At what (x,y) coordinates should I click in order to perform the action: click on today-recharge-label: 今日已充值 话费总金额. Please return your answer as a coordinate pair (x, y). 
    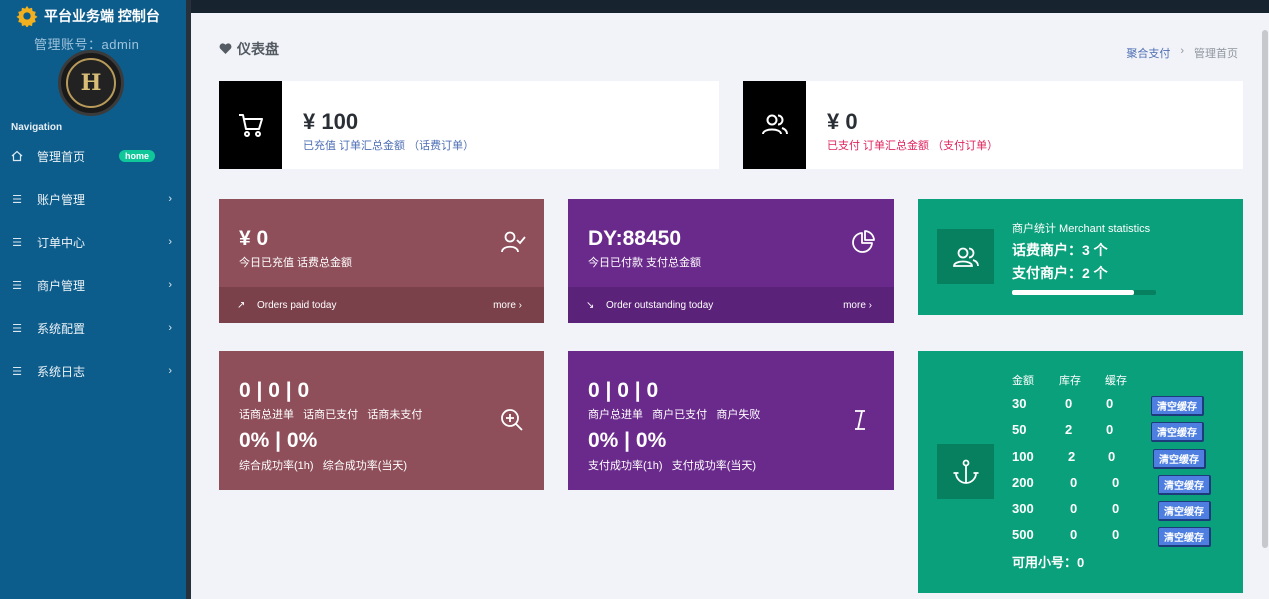
    Looking at the image, I should click on (296, 263).